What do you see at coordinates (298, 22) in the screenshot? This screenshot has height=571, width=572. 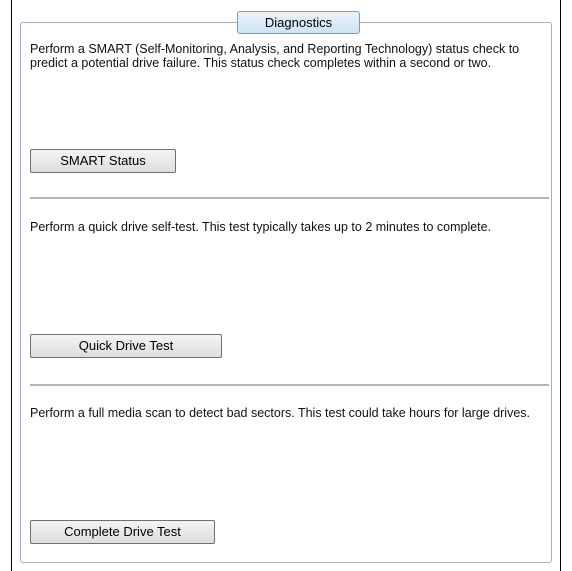 I see `panel-title: Diagnostics` at bounding box center [298, 22].